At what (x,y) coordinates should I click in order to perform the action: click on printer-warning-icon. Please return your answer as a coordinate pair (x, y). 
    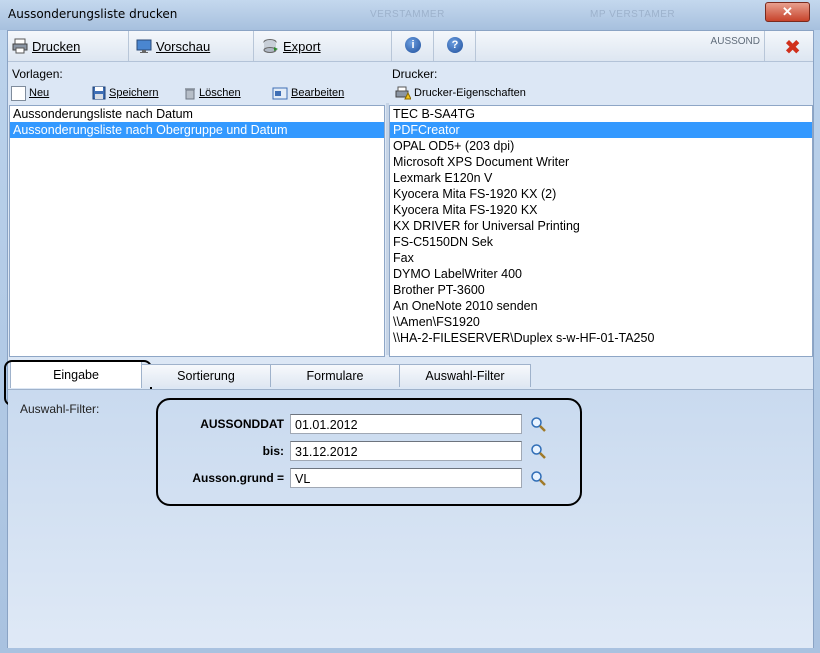
    Looking at the image, I should click on (403, 93).